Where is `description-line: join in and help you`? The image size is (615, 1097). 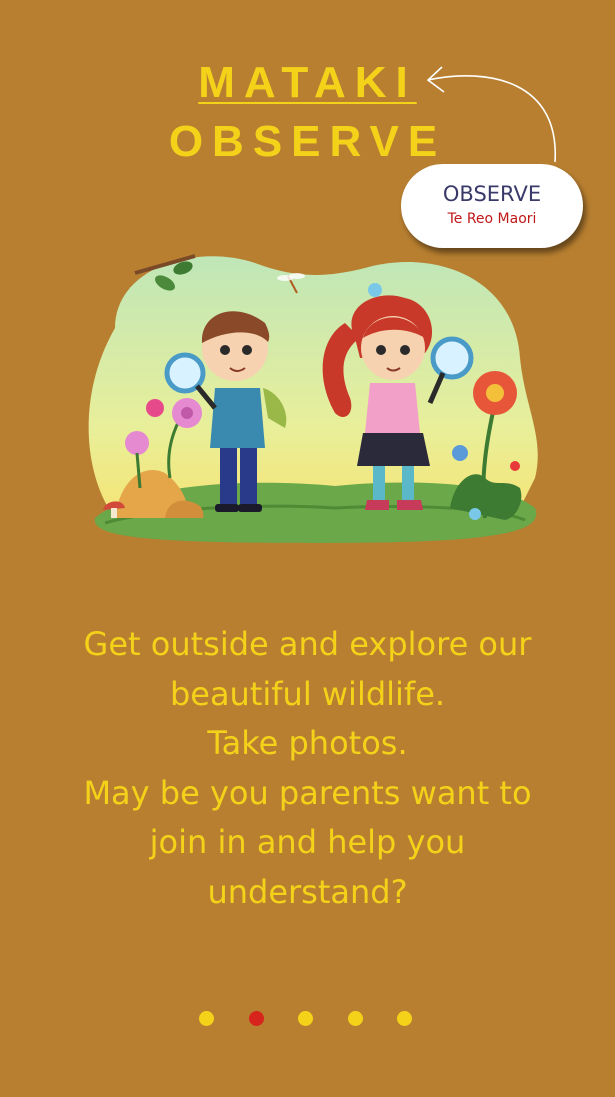 description-line: join in and help you is located at coordinates (307, 842).